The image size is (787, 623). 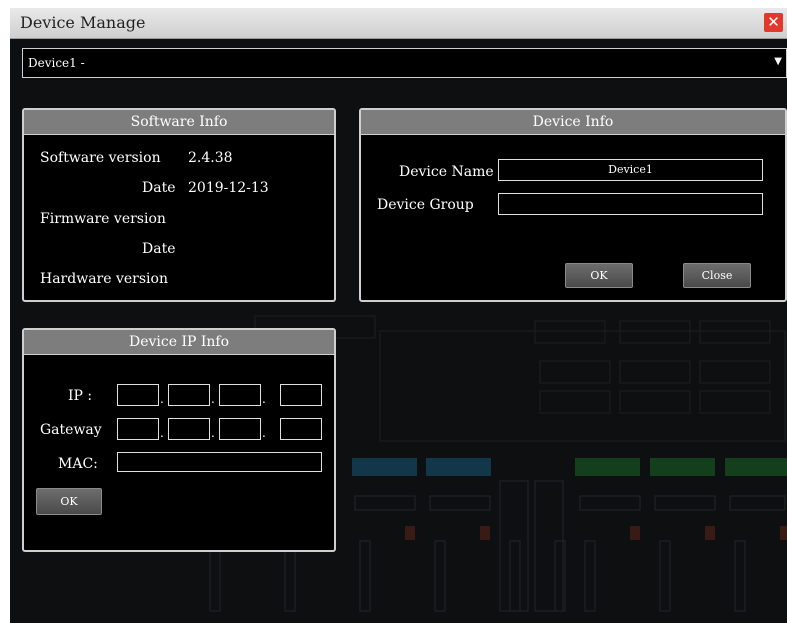 What do you see at coordinates (404, 63) in the screenshot?
I see `device-selector: Device1 - ▼` at bounding box center [404, 63].